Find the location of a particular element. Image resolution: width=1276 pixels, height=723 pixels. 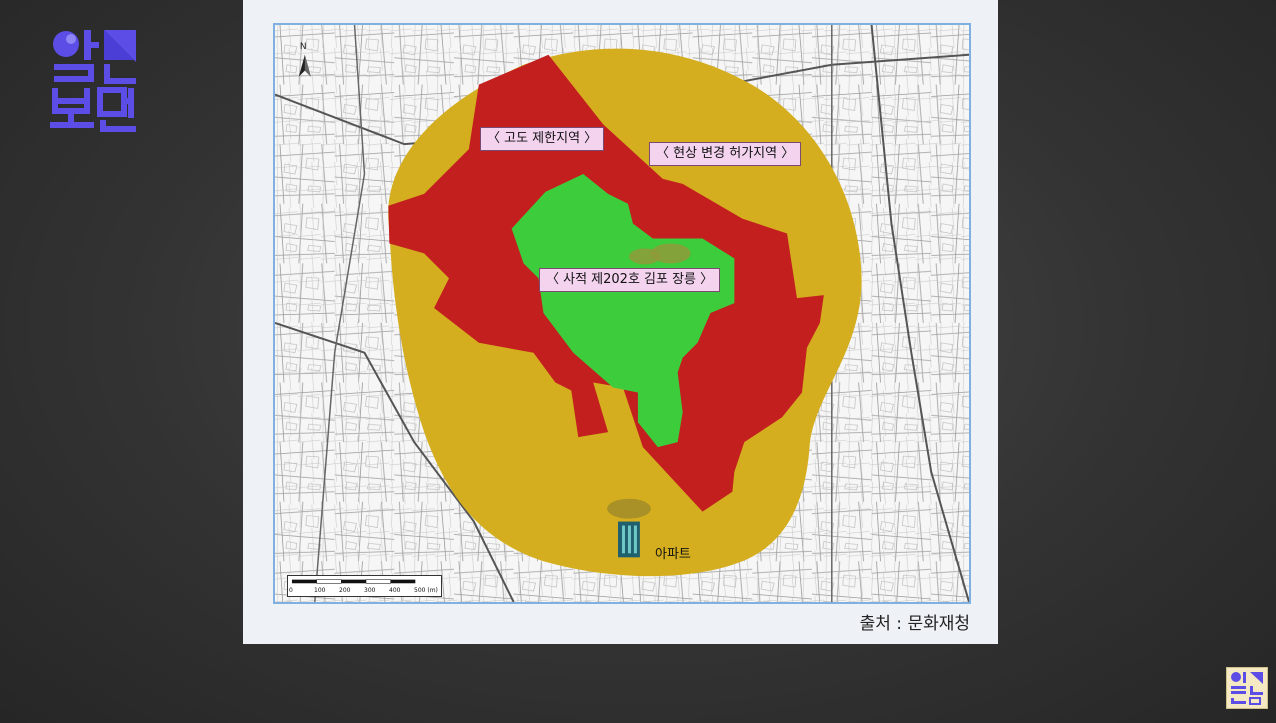

scale-tick-label: 400 is located at coordinates (395, 590).